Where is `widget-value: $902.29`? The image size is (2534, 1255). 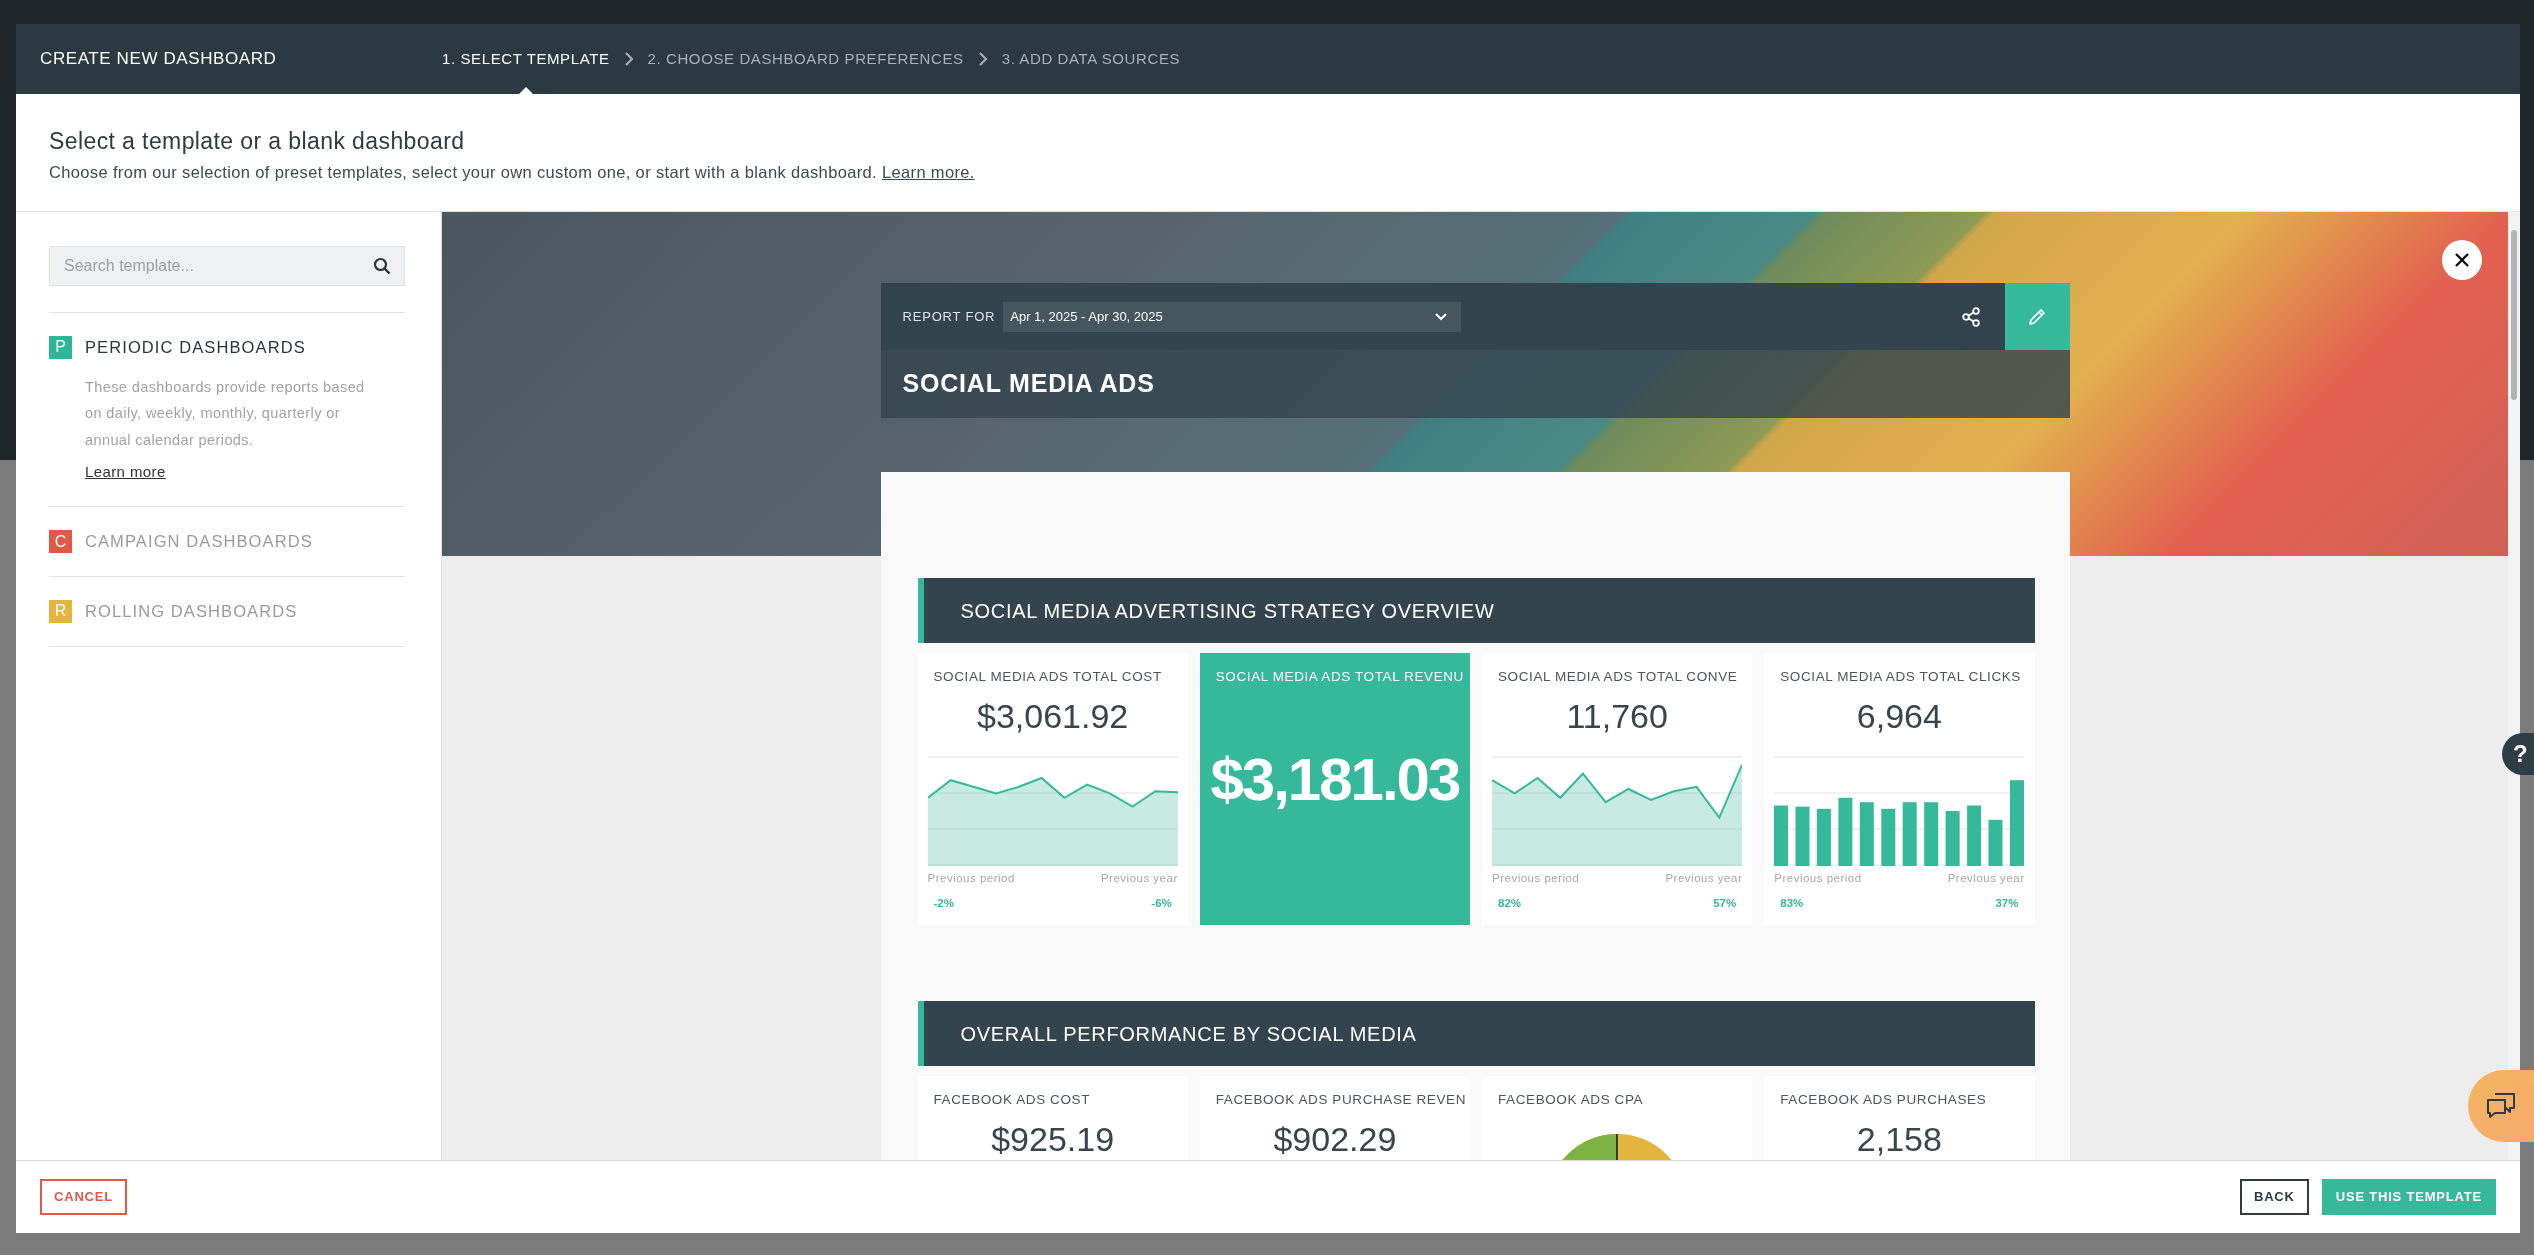
widget-value: $902.29 is located at coordinates (1335, 1139).